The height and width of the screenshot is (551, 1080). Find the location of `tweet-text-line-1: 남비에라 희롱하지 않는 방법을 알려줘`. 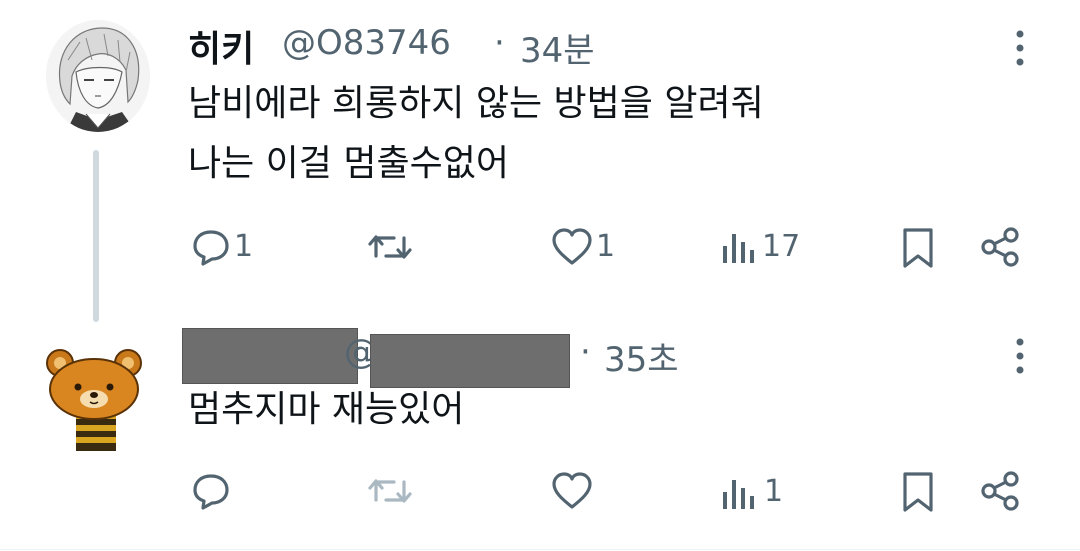

tweet-text-line-1: 남비에라 희롱하지 않는 방법을 알려줘 is located at coordinates (476, 103).